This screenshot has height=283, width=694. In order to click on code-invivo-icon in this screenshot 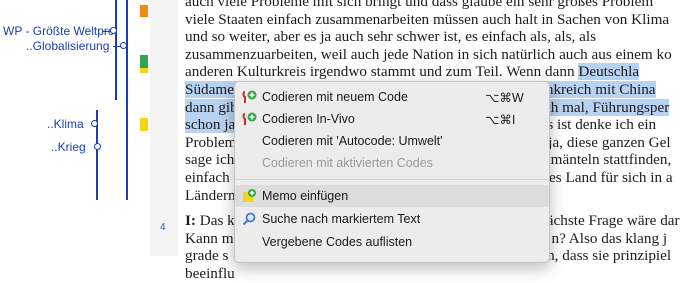, I will do `click(249, 118)`.